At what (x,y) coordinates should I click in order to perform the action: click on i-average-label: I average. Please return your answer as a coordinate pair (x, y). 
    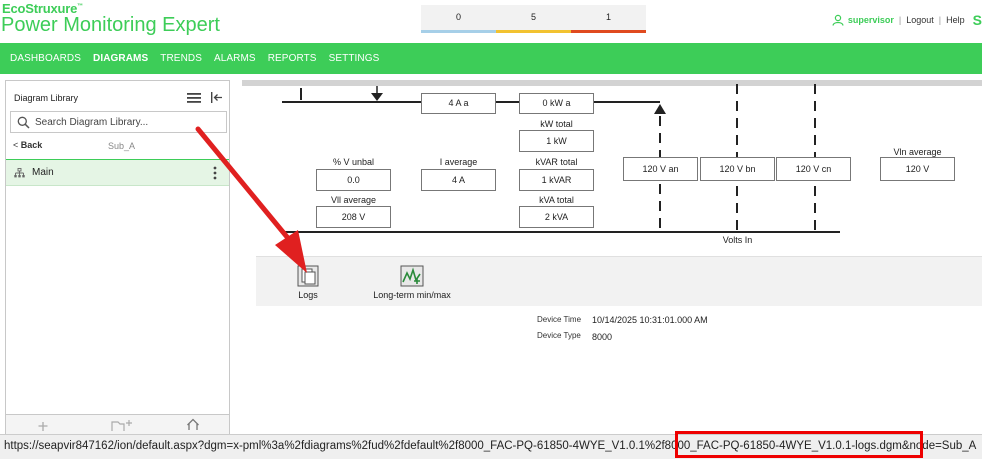
    Looking at the image, I should click on (458, 162).